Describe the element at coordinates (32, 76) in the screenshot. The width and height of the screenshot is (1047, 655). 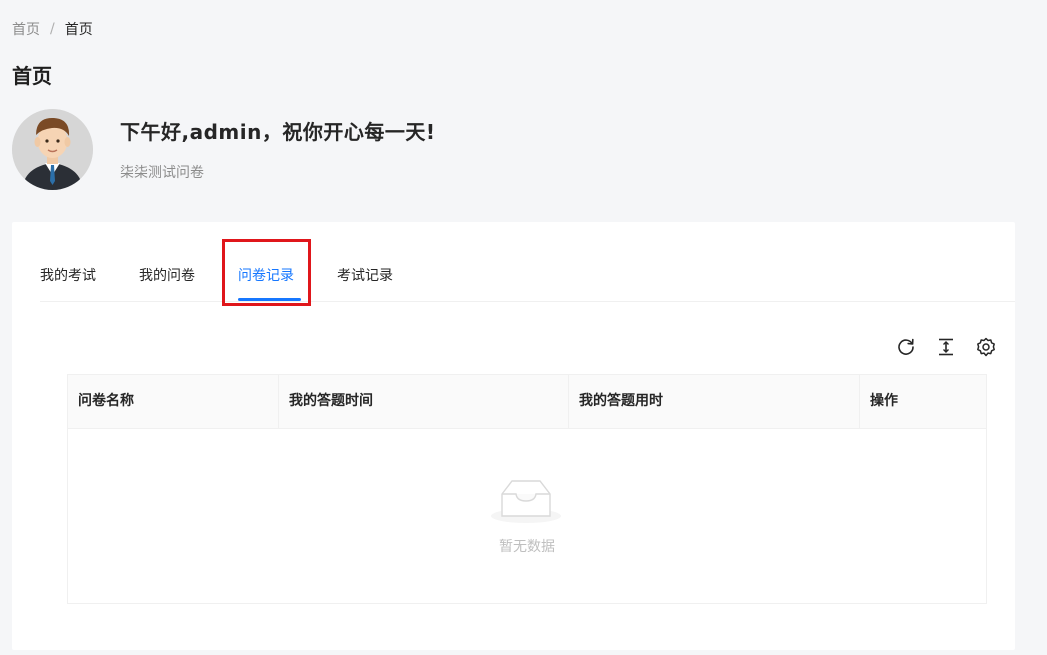
I see `page-title: 首页` at that location.